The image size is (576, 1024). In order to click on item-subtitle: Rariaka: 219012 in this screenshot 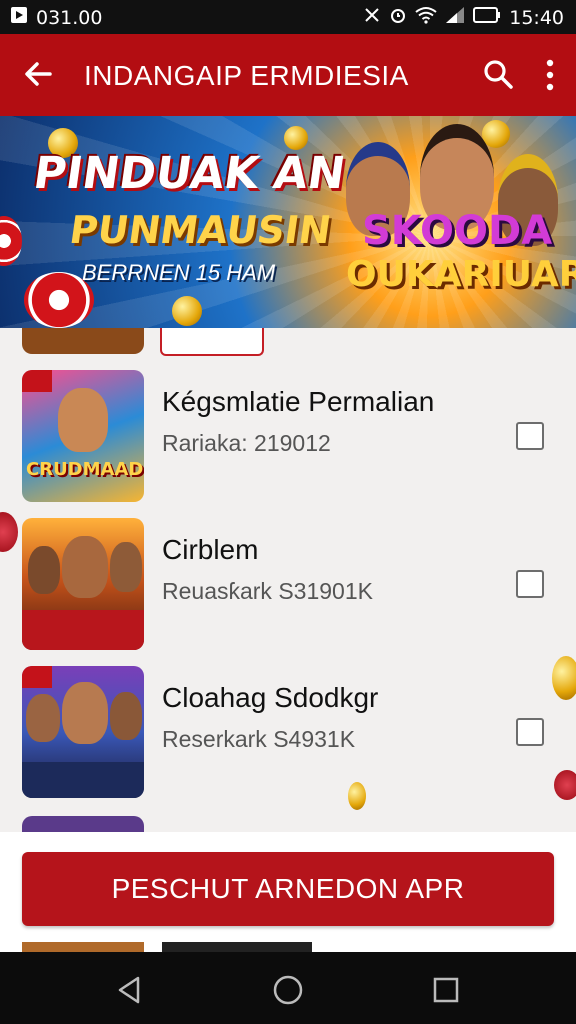, I will do `click(246, 443)`.